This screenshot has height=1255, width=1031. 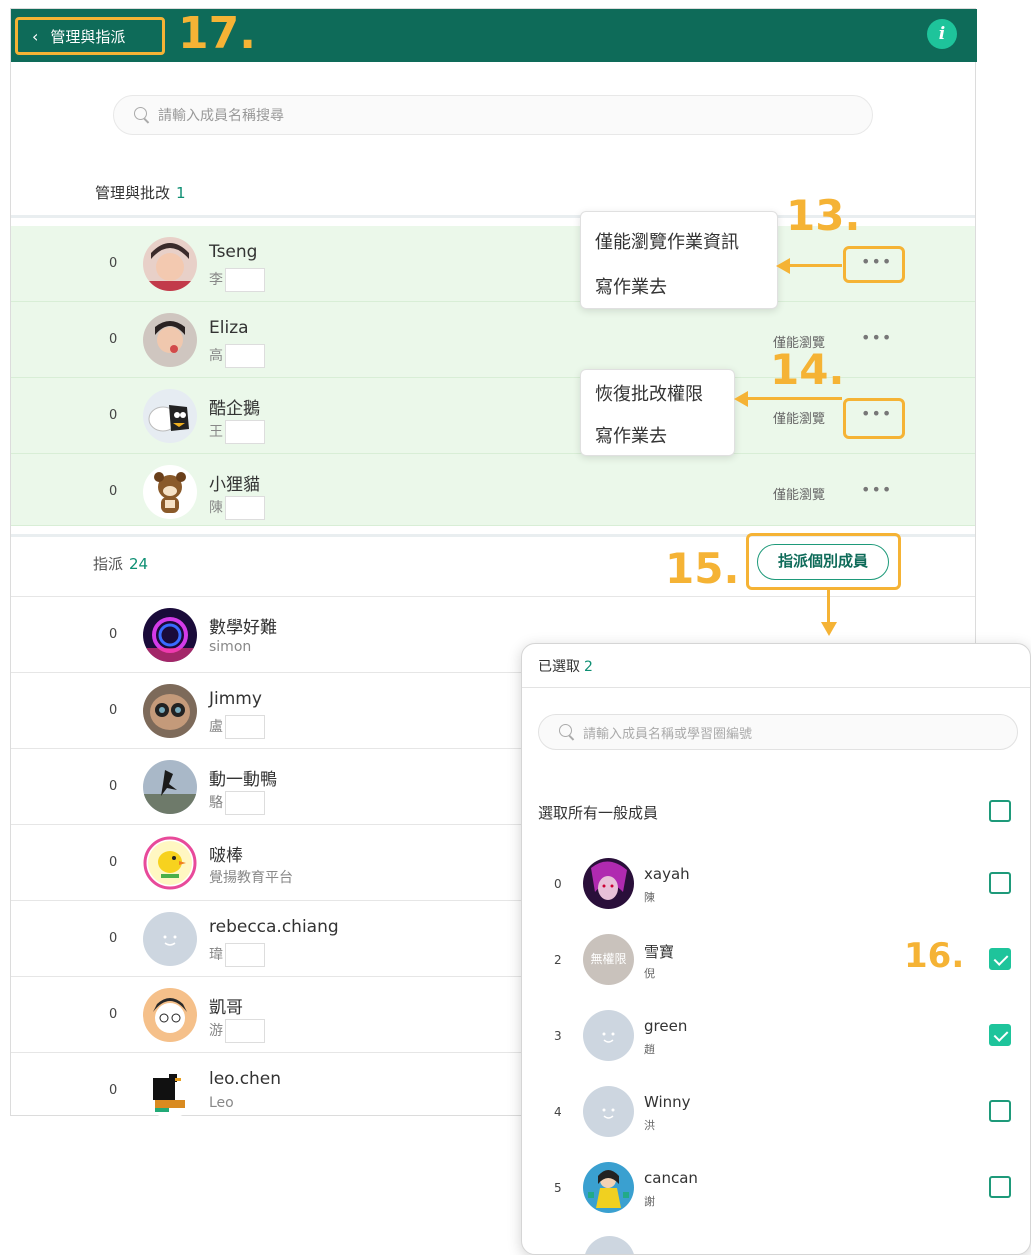 What do you see at coordinates (237, 803) in the screenshot?
I see `member-sub: 駱` at bounding box center [237, 803].